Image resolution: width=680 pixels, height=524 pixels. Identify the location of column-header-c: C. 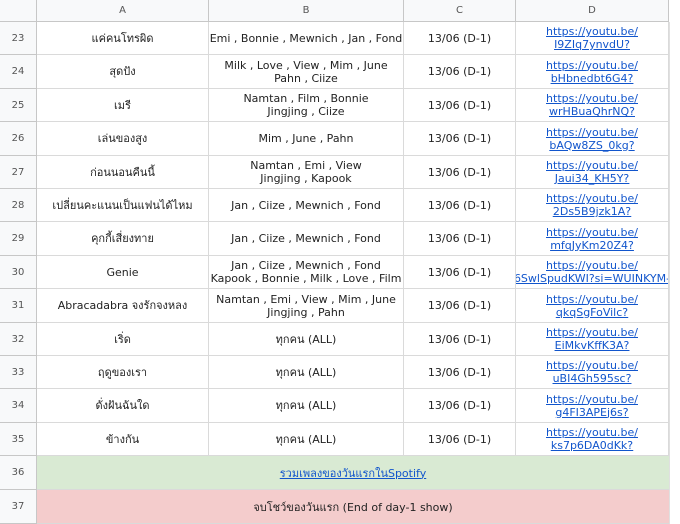
(460, 11).